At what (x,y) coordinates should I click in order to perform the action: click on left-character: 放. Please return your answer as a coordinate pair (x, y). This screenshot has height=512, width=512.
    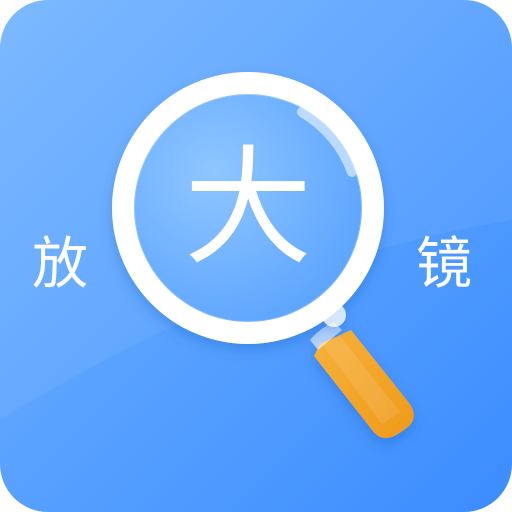
    Looking at the image, I should click on (60, 264).